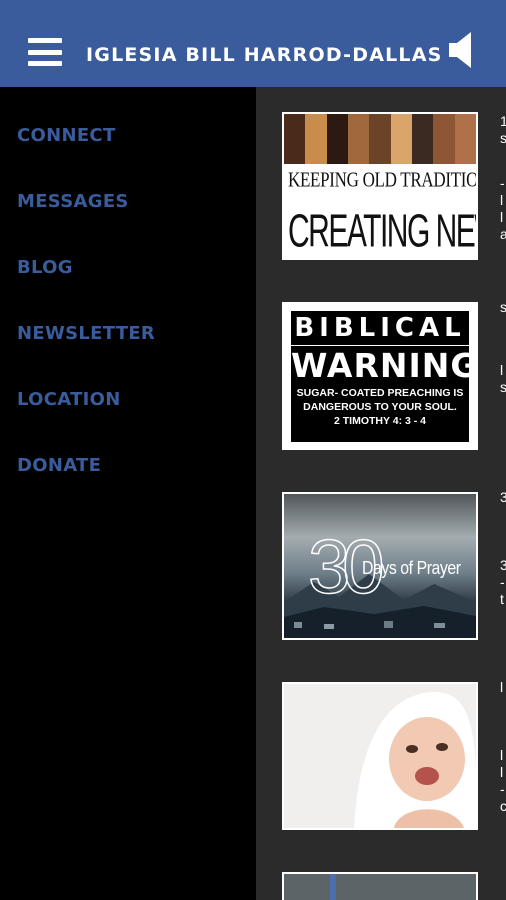  What do you see at coordinates (264, 55) in the screenshot?
I see `app-title: IGLESIA BILL HARROD-DALLAS` at bounding box center [264, 55].